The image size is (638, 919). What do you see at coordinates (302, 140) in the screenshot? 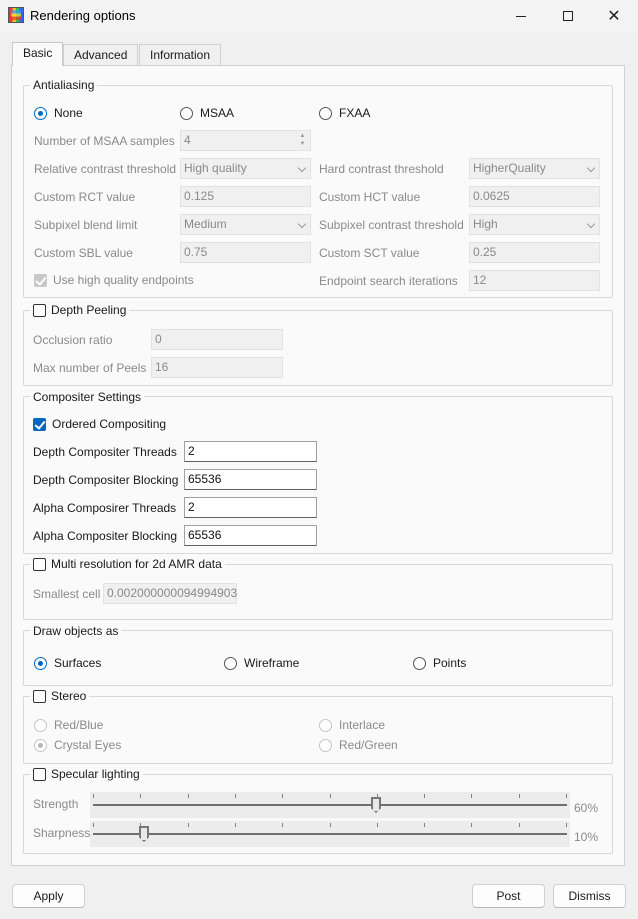
I see `spin-arrows: ▲ ▼` at bounding box center [302, 140].